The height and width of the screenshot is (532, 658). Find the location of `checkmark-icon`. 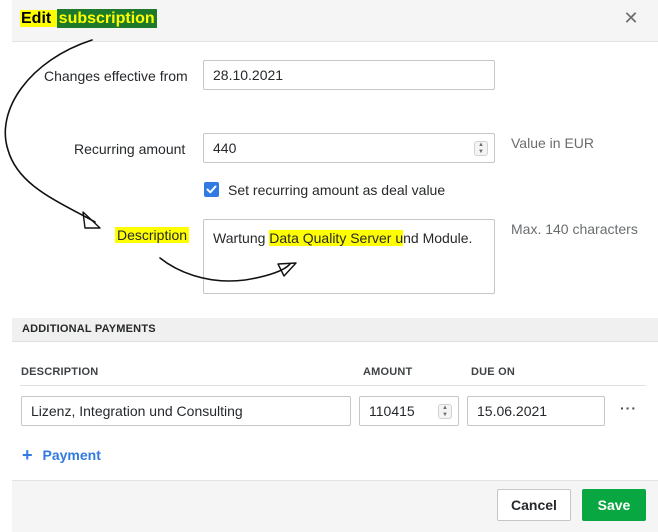

checkmark-icon is located at coordinates (211, 189).